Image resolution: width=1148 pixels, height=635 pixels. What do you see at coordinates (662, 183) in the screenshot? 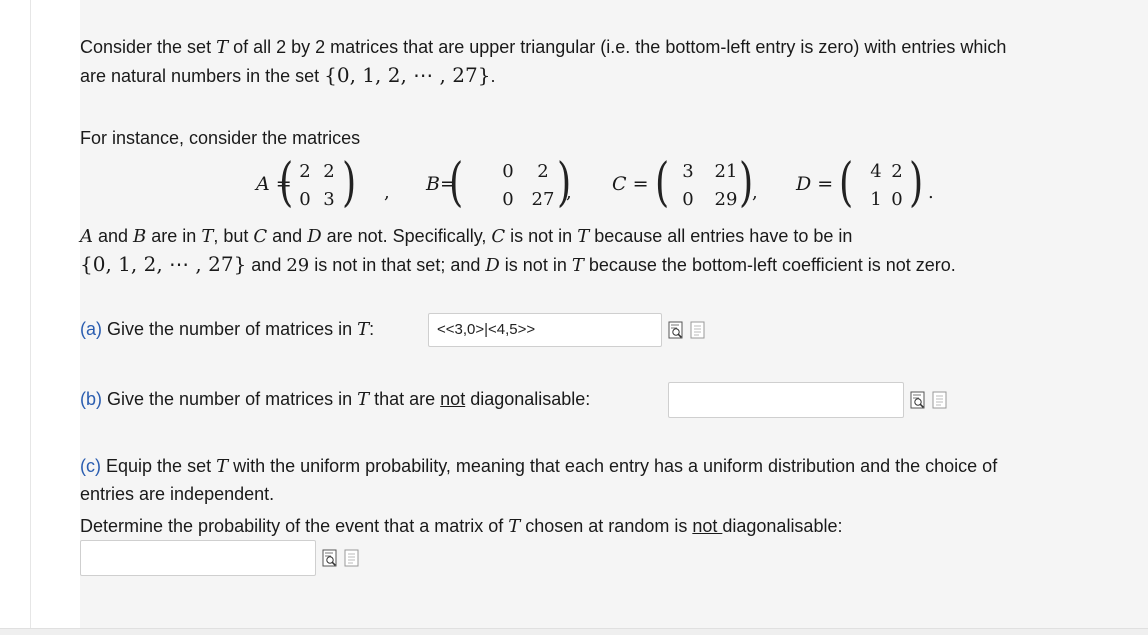
I see `matrix-C-left-paren: (` at bounding box center [662, 183].